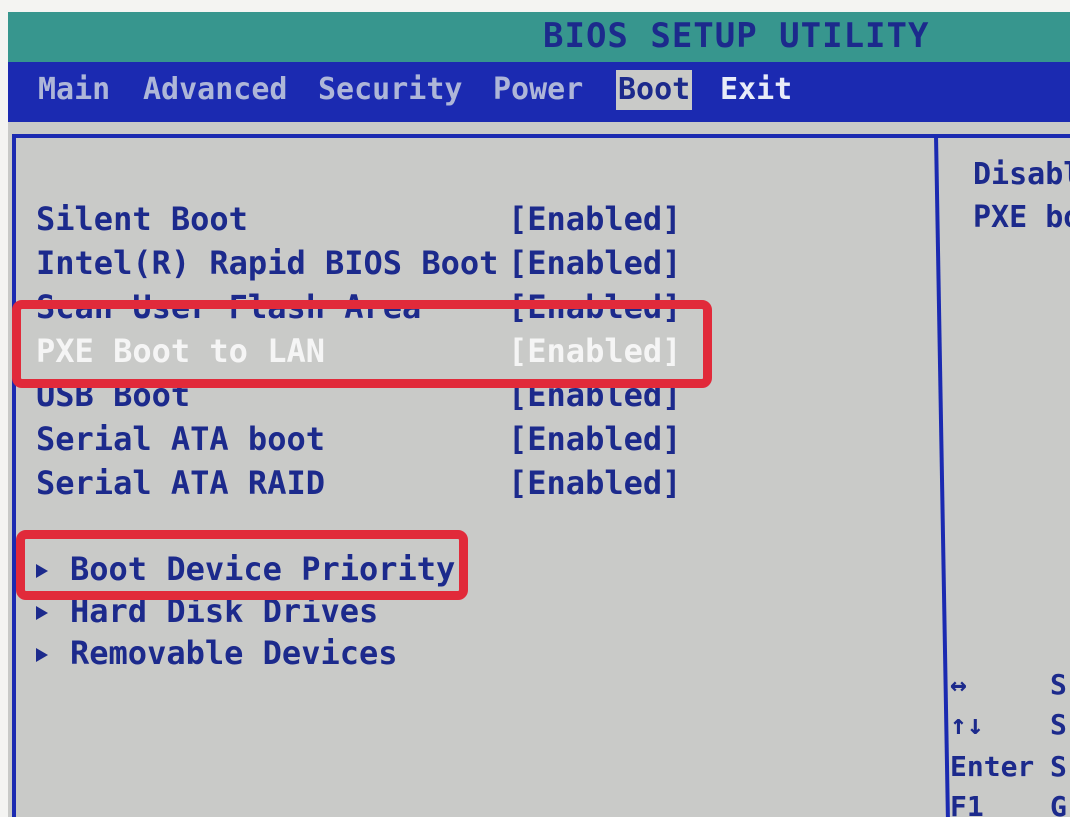 The width and height of the screenshot is (1070, 817). Describe the element at coordinates (224, 611) in the screenshot. I see `submenu-label: Hard Disk Drives` at that location.